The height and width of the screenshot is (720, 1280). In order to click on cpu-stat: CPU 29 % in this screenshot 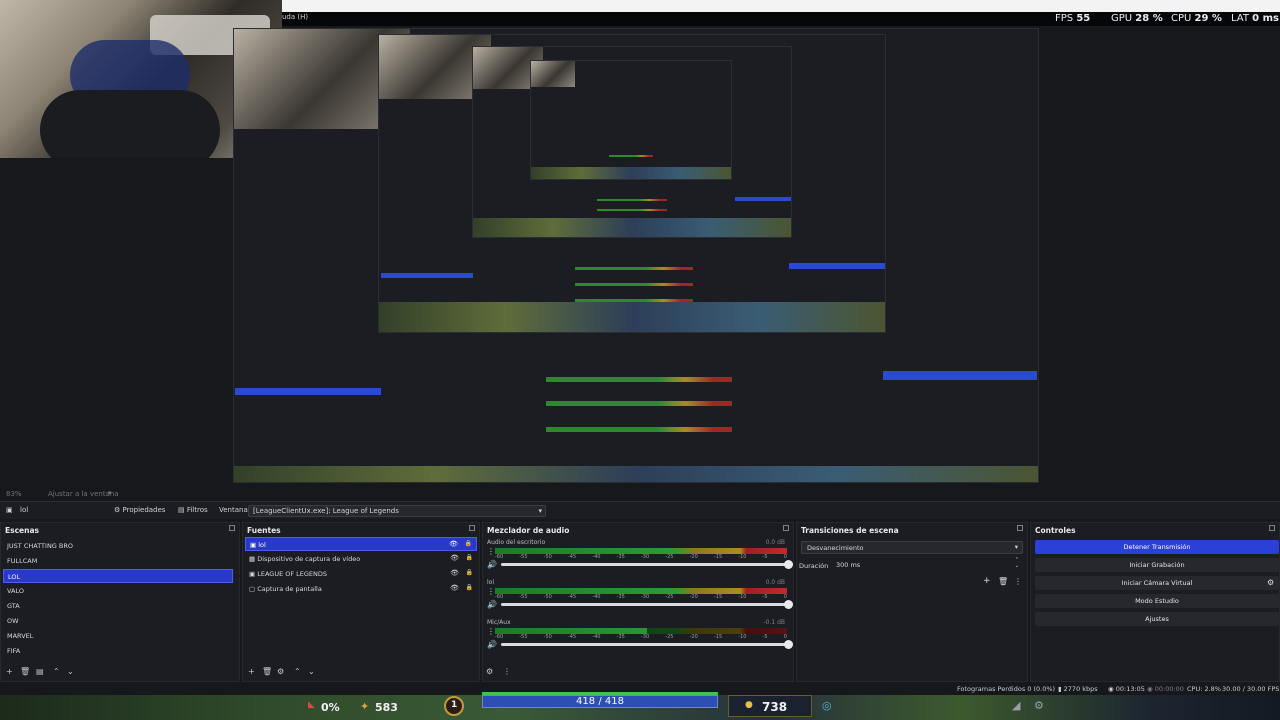, I will do `click(1196, 18)`.